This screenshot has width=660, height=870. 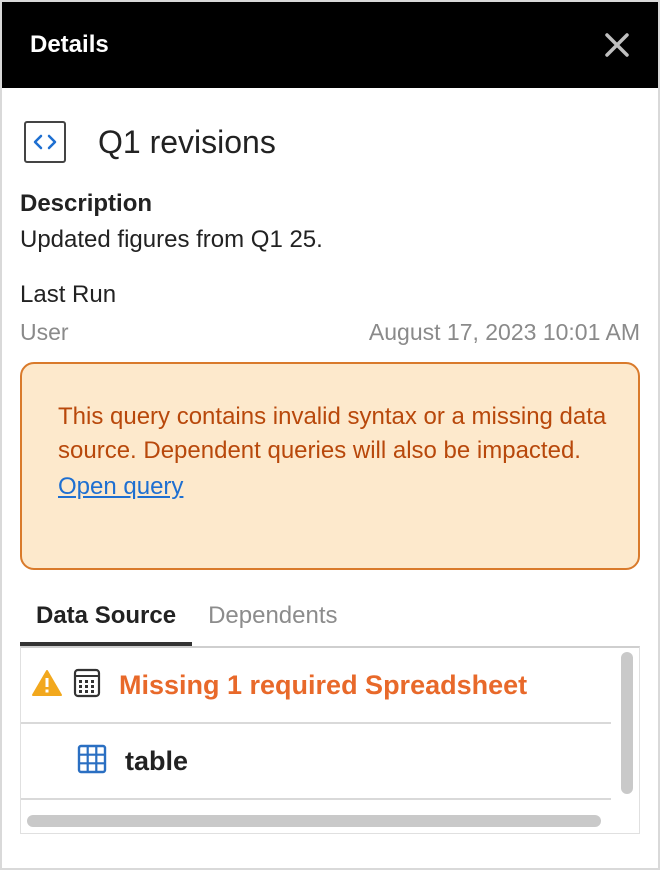 I want to click on list-item-missing-spreadsheet: Missing 1 required Spreadsheet, so click(x=316, y=686).